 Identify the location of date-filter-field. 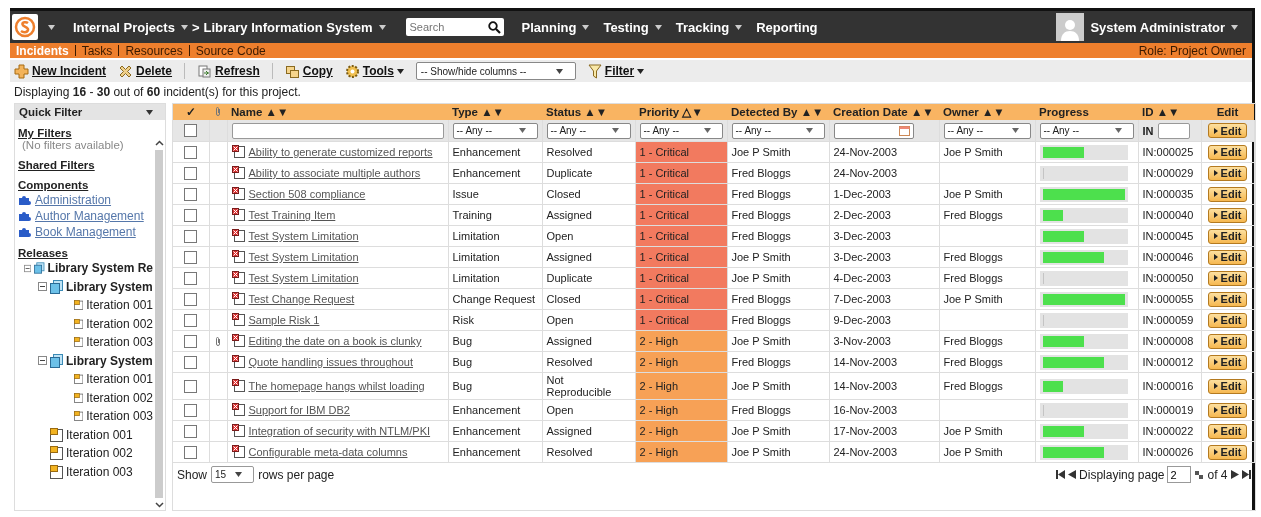
(873, 130).